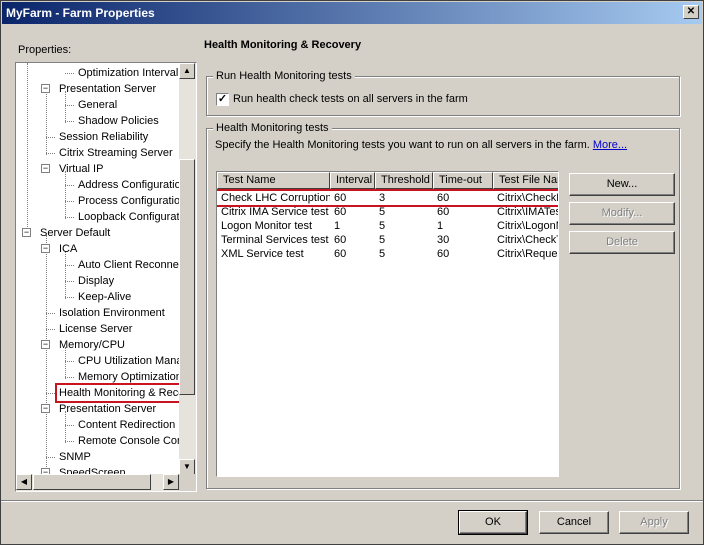 This screenshot has width=704, height=545. What do you see at coordinates (622, 242) in the screenshot?
I see `delete-button: Delete` at bounding box center [622, 242].